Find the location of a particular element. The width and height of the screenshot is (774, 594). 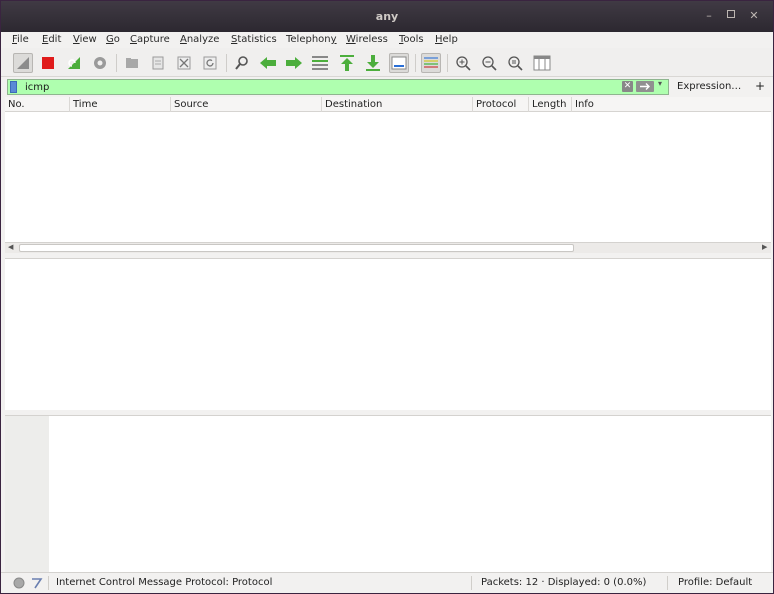

menu-go: Go is located at coordinates (113, 39).